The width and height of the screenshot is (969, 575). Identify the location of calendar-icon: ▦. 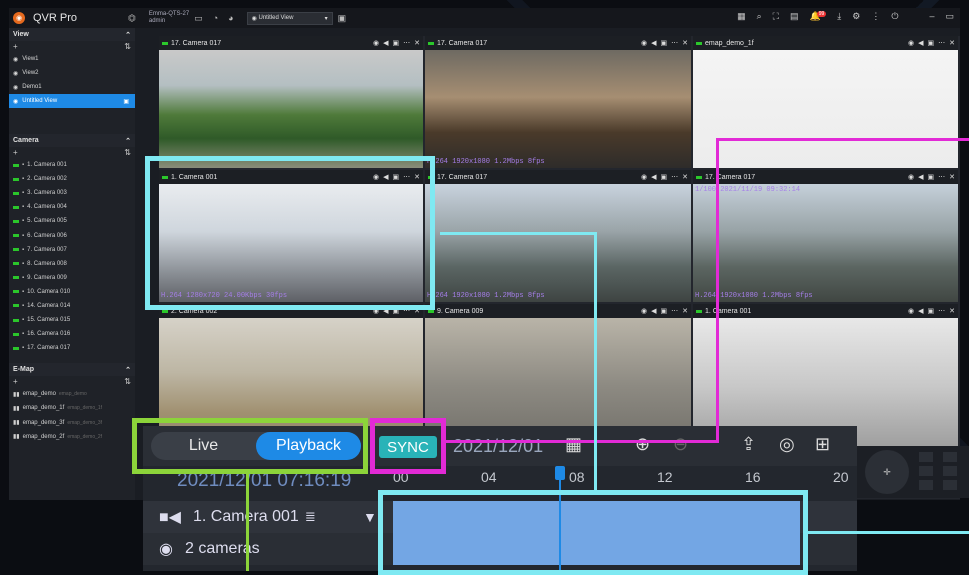
(573, 444).